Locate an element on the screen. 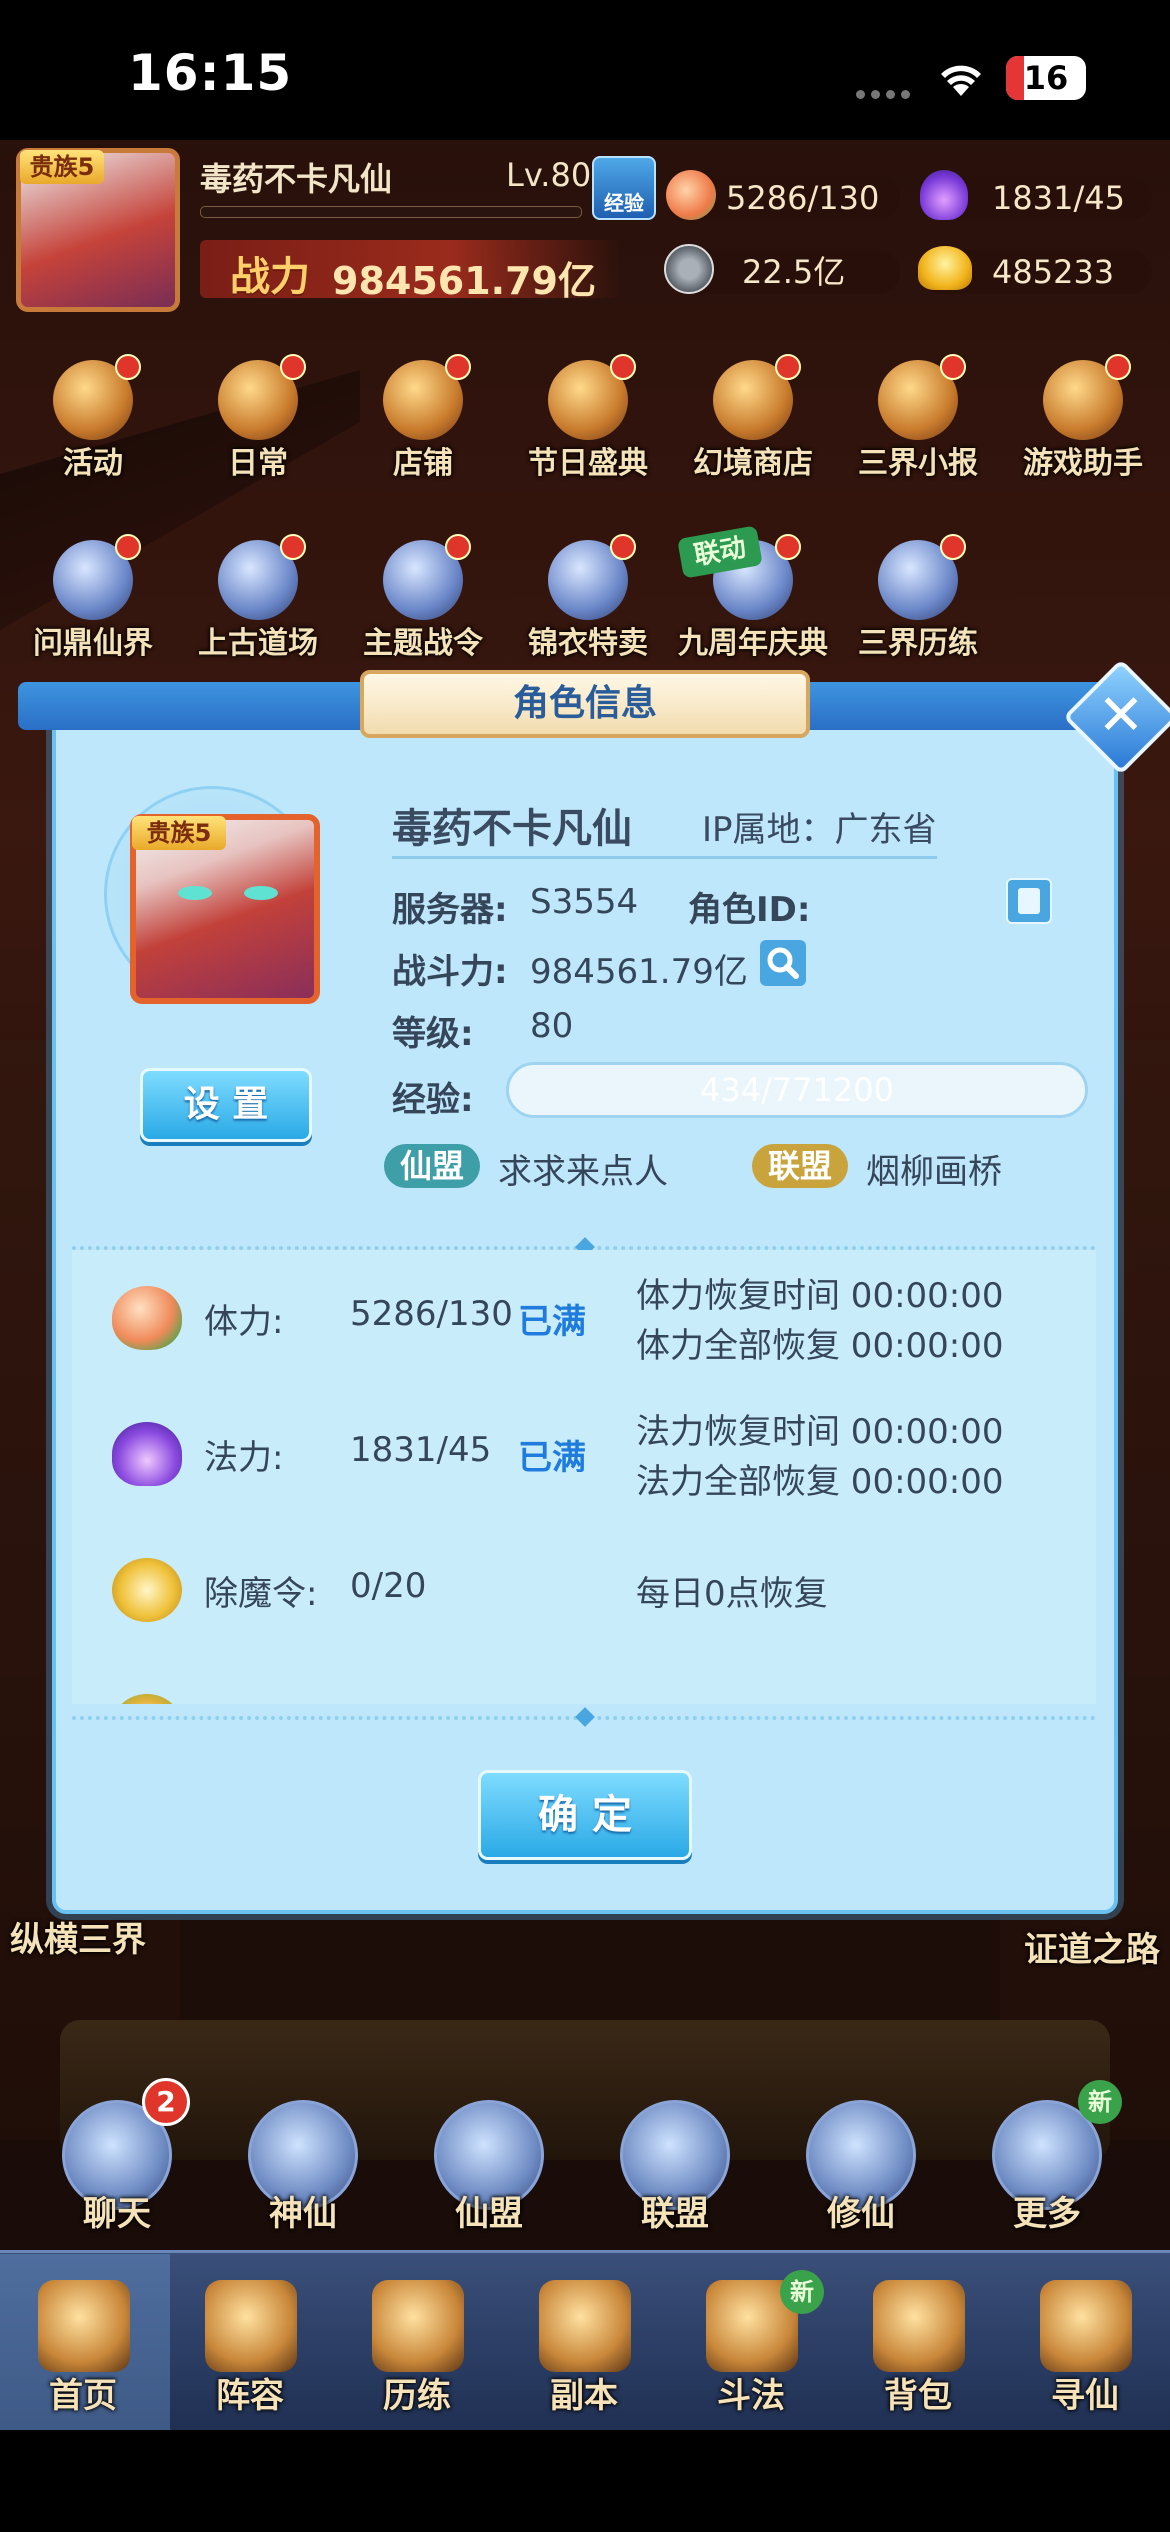 The image size is (1170, 2532). screen-bottom is located at coordinates (585, 2481).